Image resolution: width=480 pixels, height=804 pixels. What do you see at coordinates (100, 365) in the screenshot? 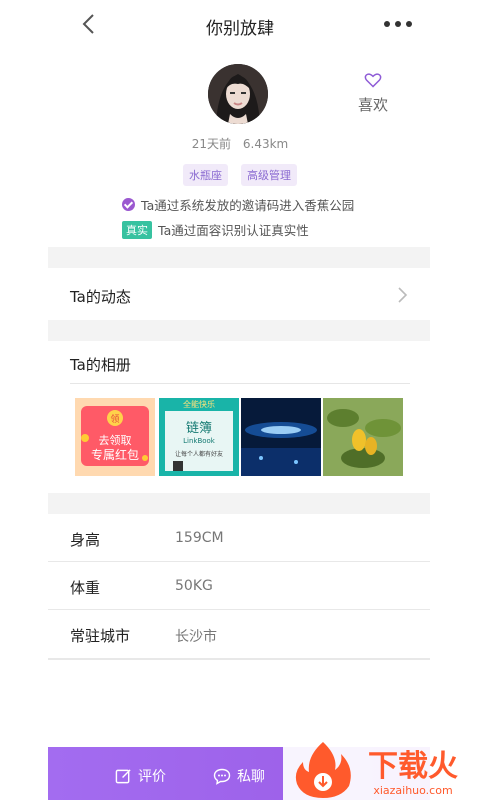
I see `album-title: Ta的相册` at bounding box center [100, 365].